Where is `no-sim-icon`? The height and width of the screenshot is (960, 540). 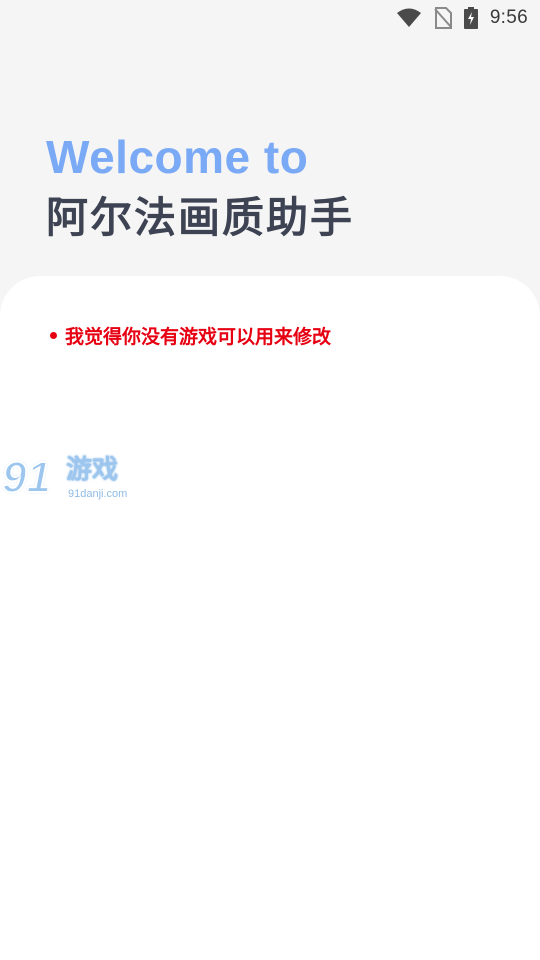 no-sim-icon is located at coordinates (443, 18).